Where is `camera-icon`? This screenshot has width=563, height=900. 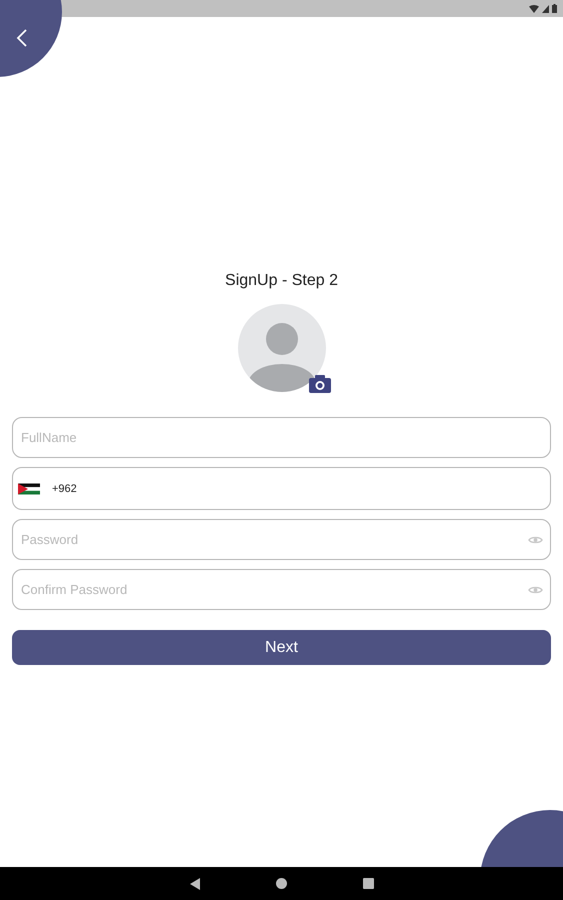
camera-icon is located at coordinates (320, 384).